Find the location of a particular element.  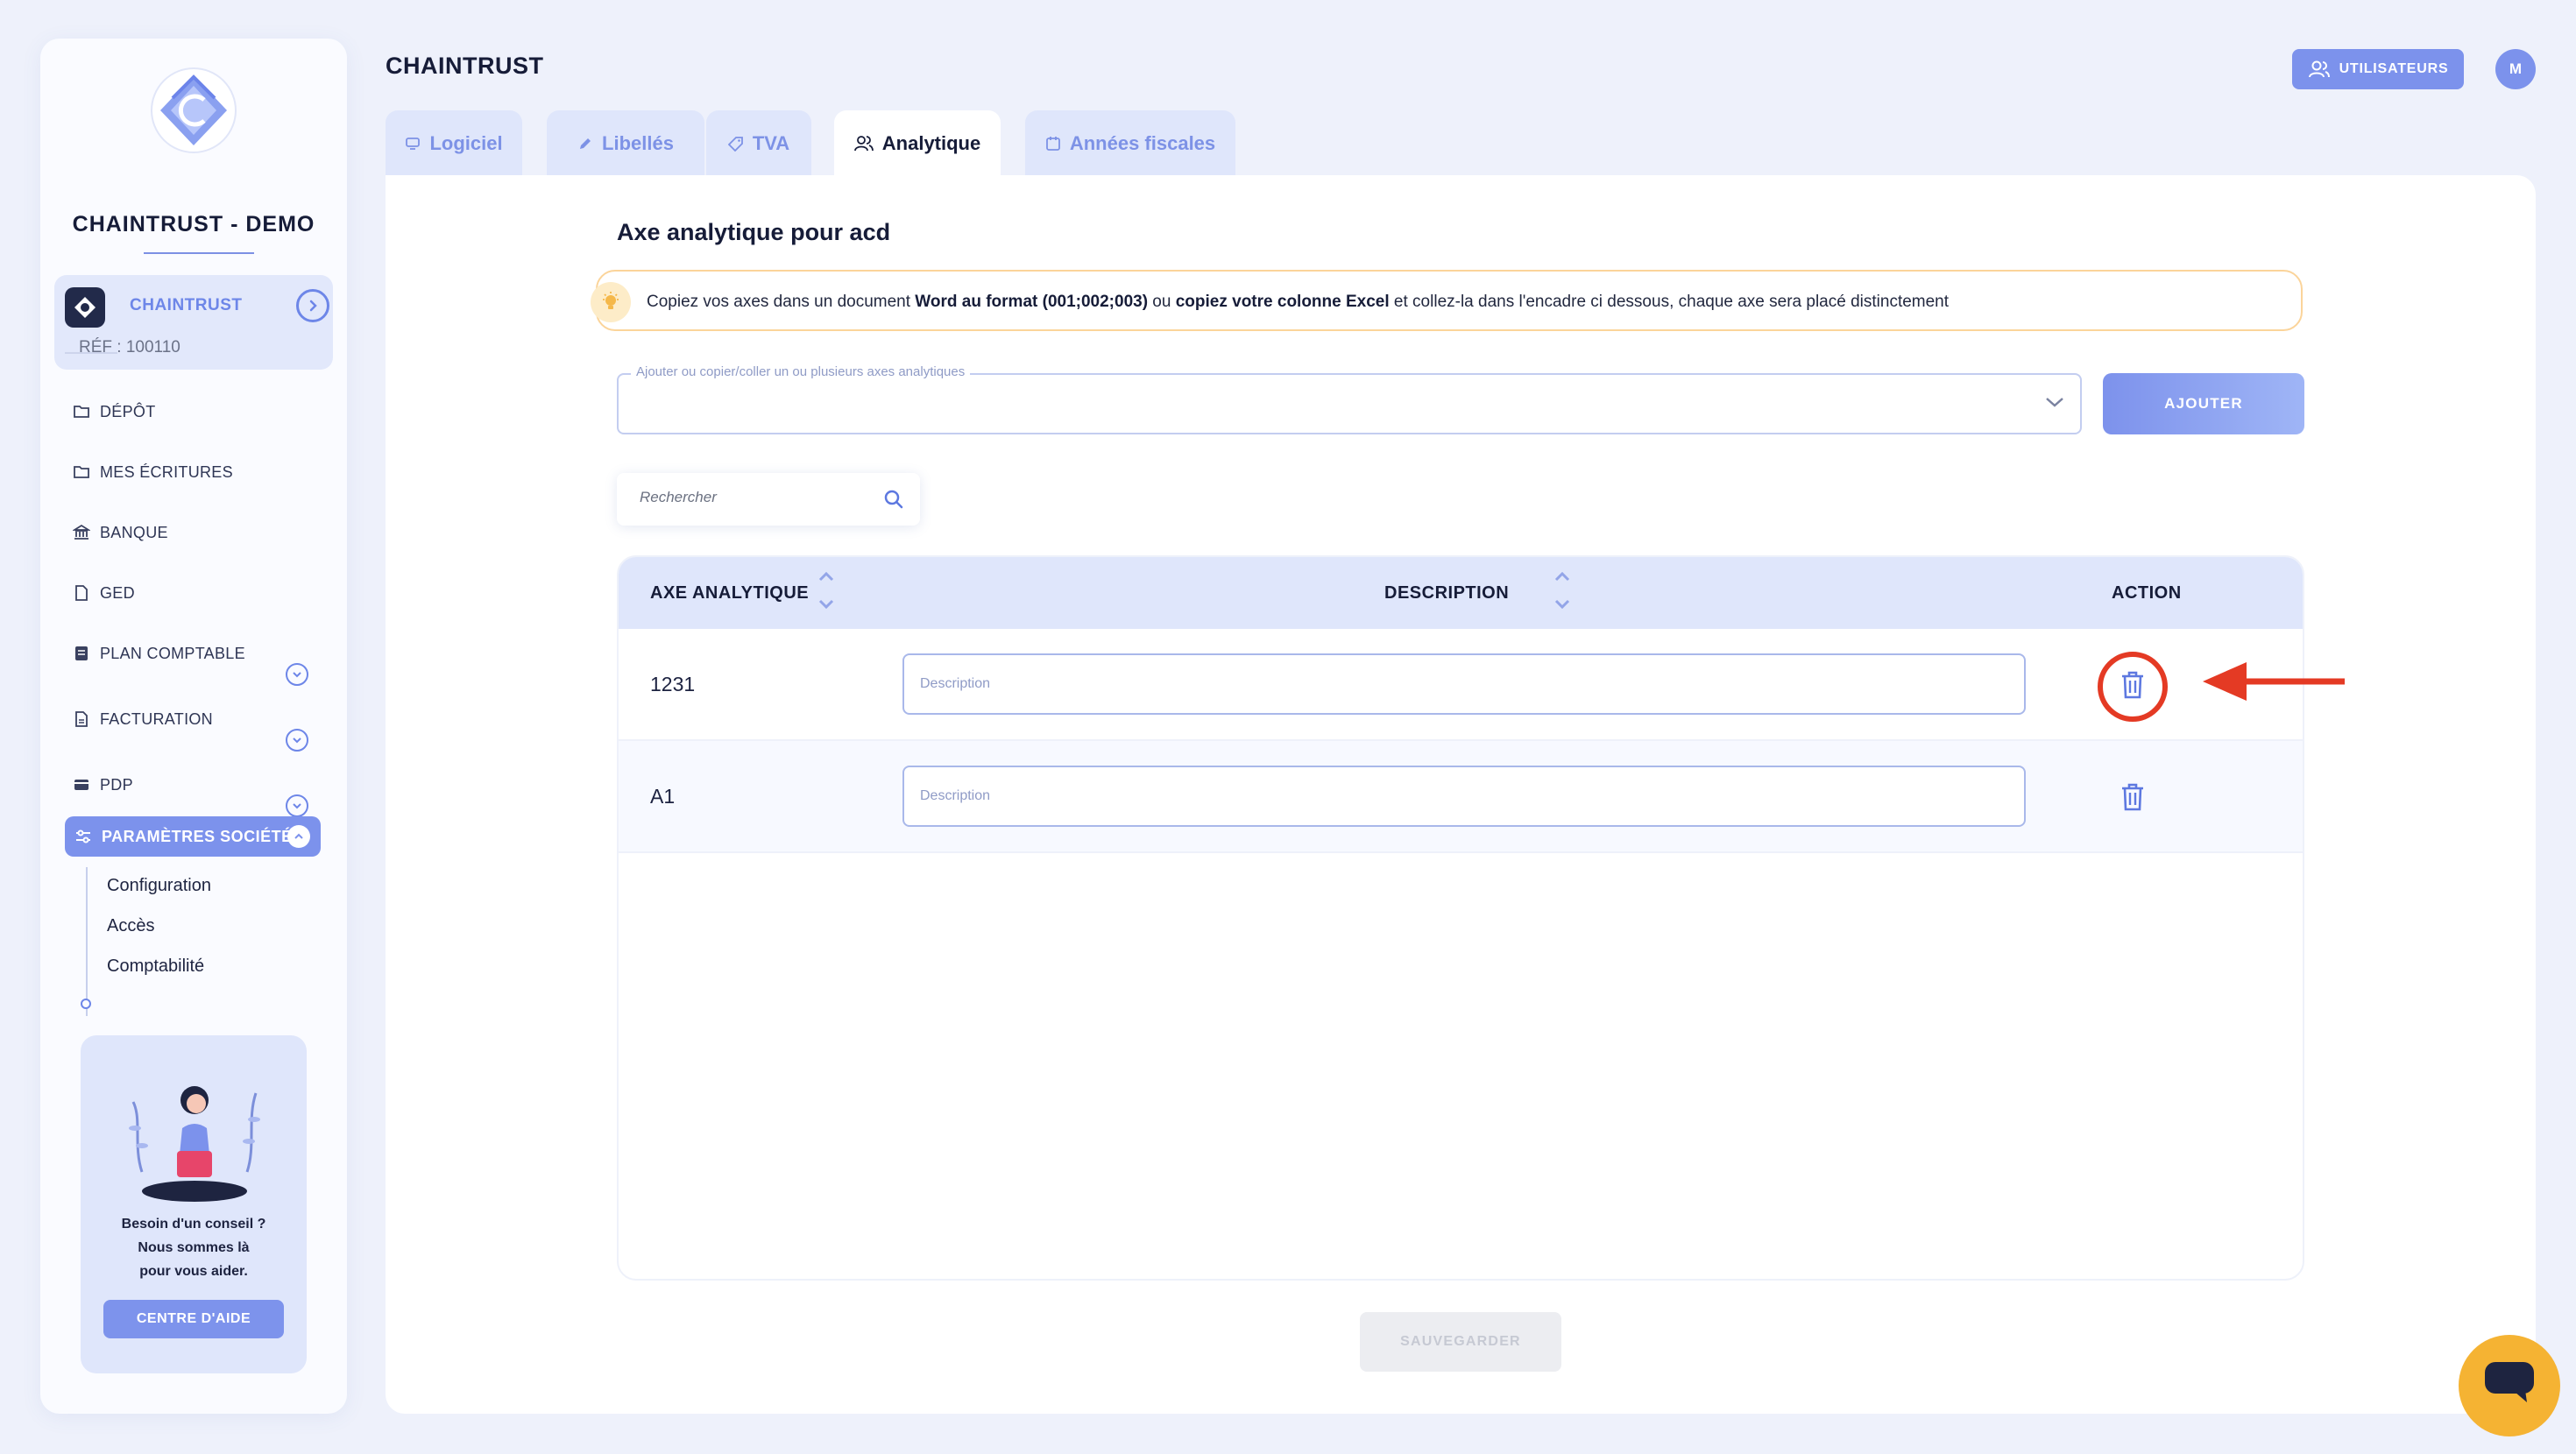

table-row: 1231 is located at coordinates (1461, 685).